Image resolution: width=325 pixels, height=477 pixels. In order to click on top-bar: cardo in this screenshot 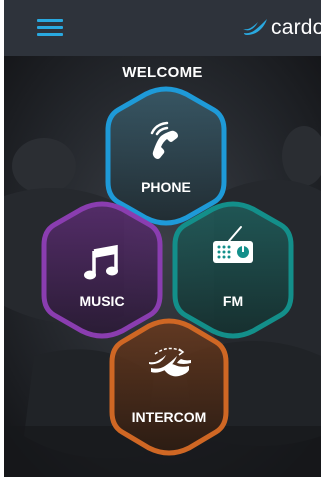, I will do `click(162, 28)`.